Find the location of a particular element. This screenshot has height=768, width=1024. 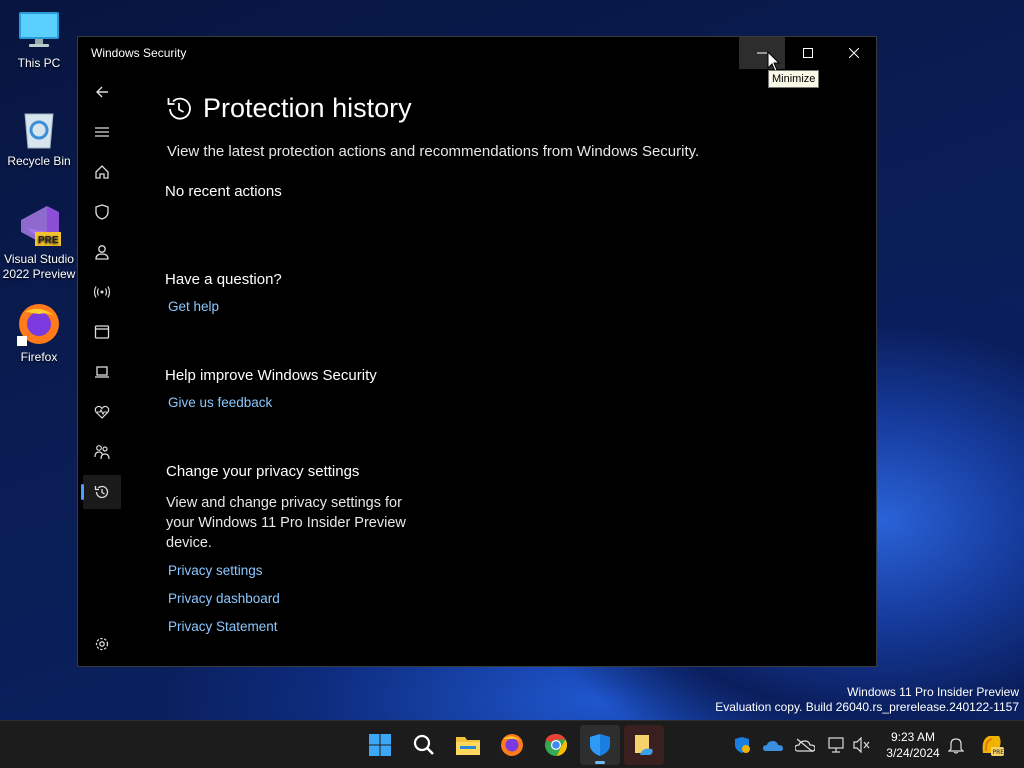

settings-icon is located at coordinates (102, 644).